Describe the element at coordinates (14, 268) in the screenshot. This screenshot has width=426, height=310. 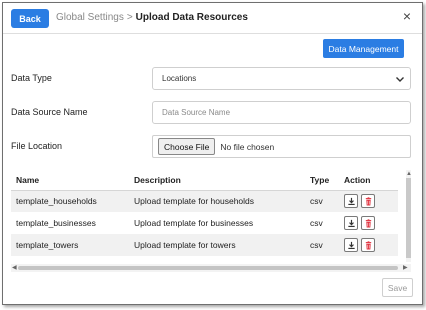
I see `scroll-left-arrow-icon: ◀` at that location.